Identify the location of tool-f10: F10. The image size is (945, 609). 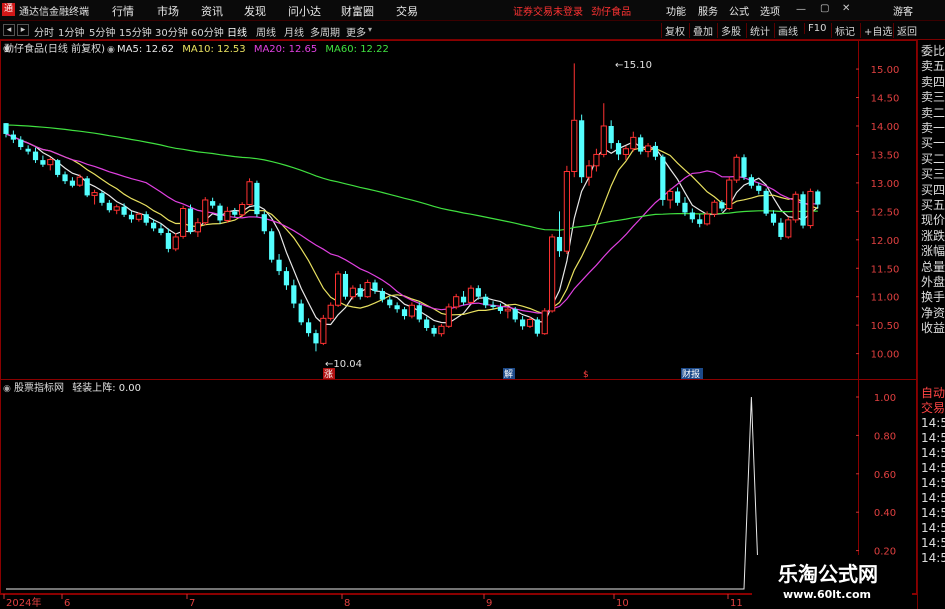
(815, 28).